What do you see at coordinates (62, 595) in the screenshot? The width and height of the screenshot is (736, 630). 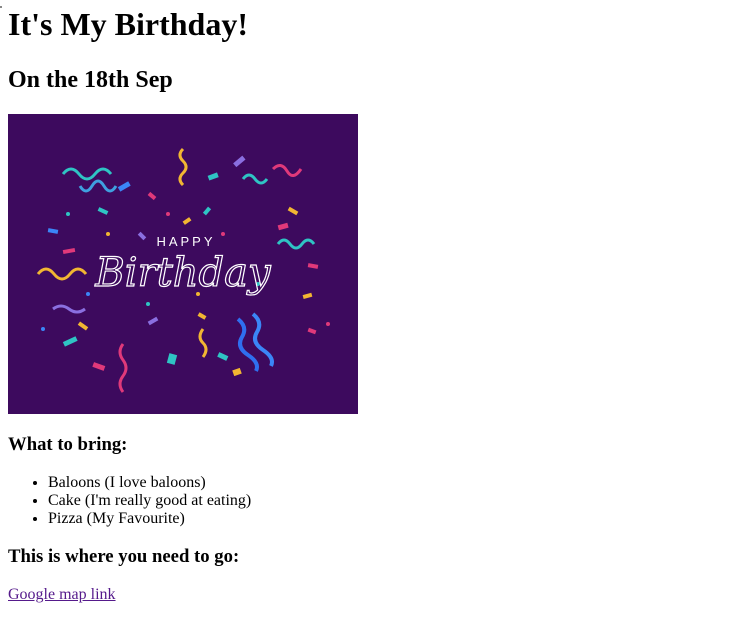 I see `google-map-link: Google map link` at bounding box center [62, 595].